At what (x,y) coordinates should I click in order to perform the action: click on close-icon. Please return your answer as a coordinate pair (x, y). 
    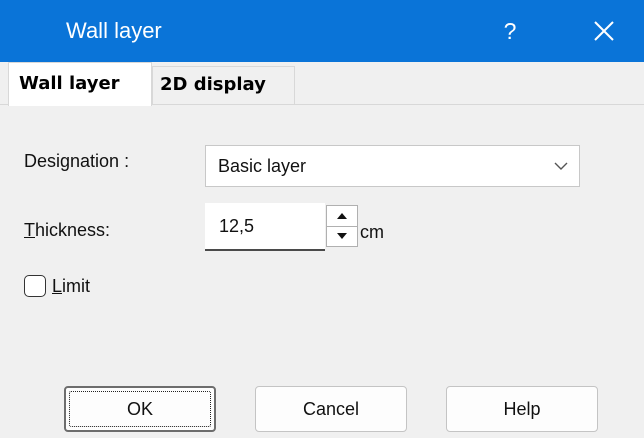
    Looking at the image, I should click on (604, 31).